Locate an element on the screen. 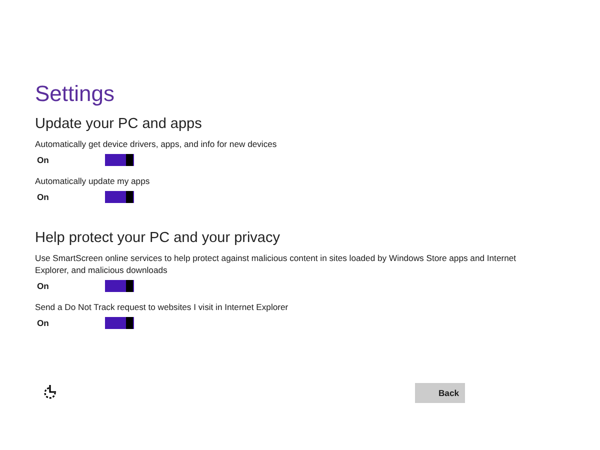 The width and height of the screenshot is (600, 450). ease-of-access-icon is located at coordinates (50, 392).